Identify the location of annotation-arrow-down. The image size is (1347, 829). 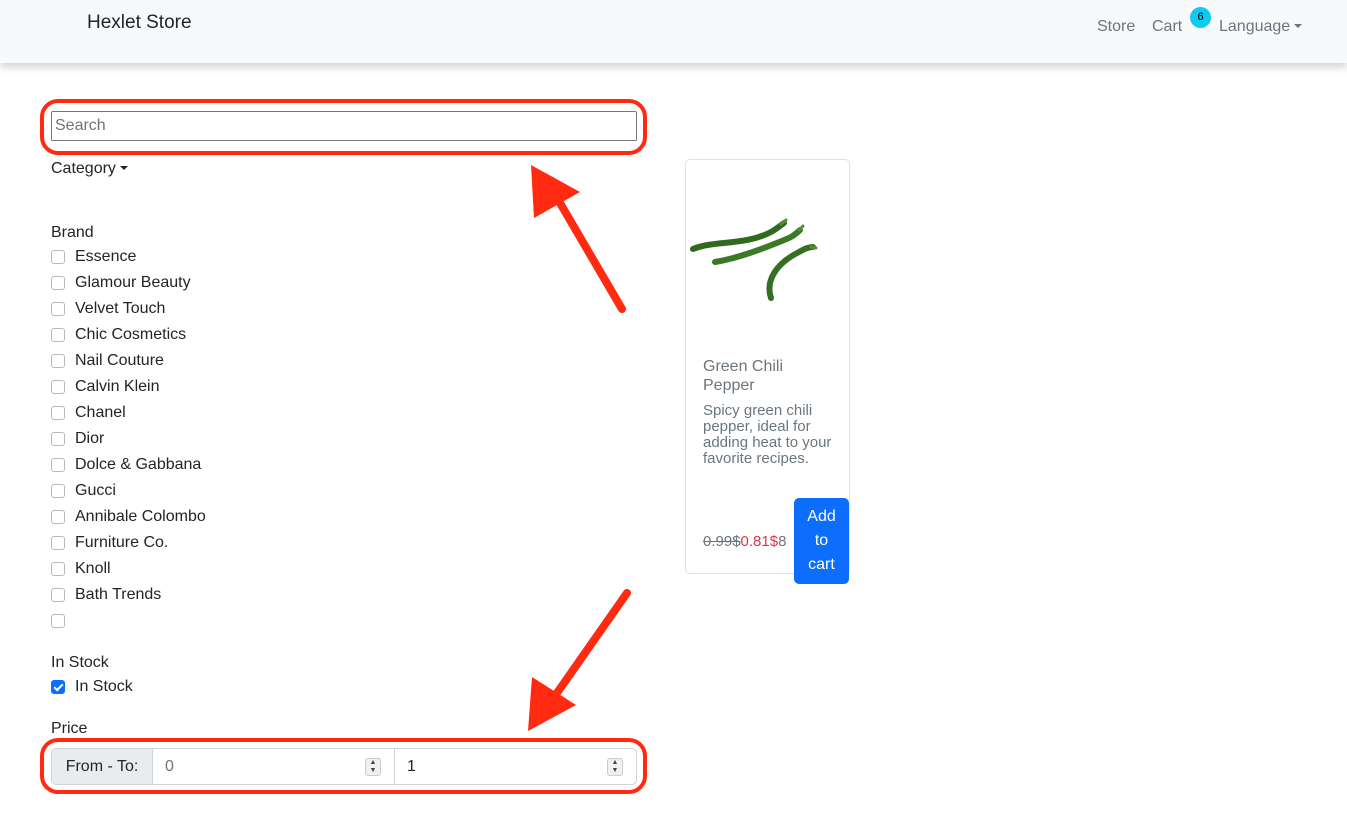
(592, 643).